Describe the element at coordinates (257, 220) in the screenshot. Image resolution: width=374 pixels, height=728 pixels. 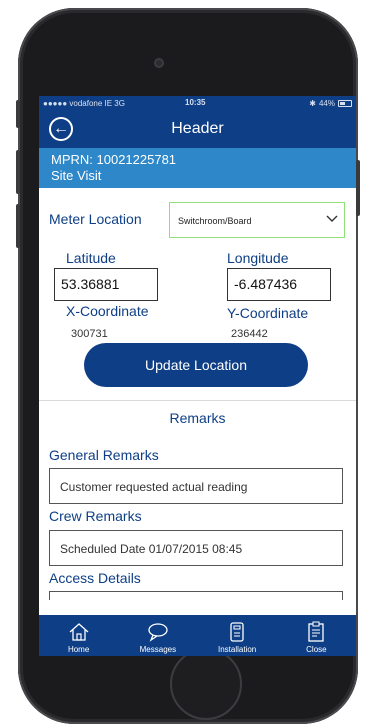
I see `meter-location-select: Switchroom/Board` at that location.